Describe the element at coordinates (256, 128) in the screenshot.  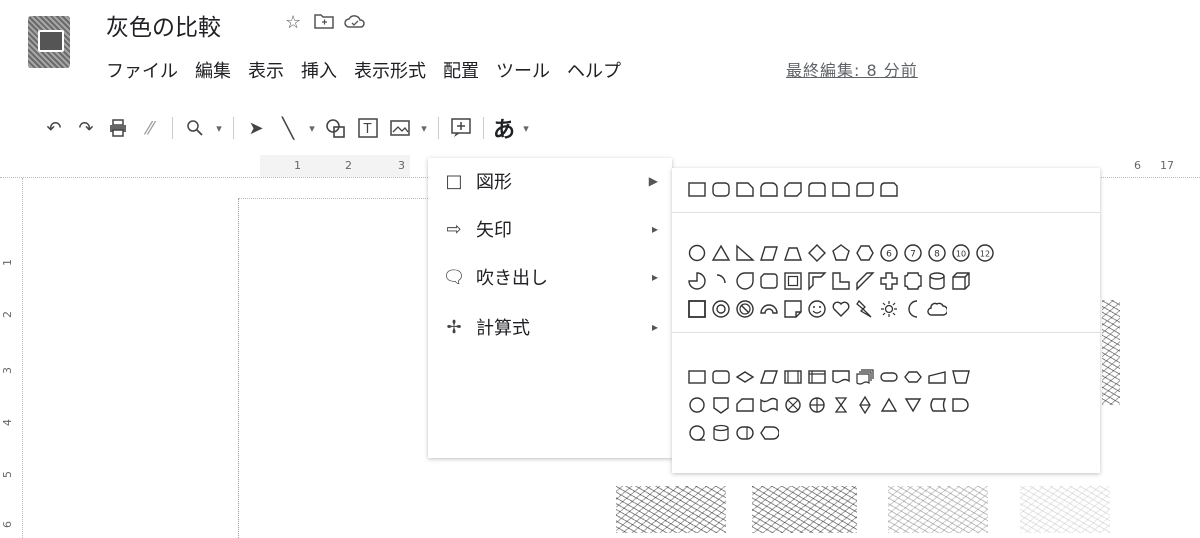
I see `select-icon: ➤` at that location.